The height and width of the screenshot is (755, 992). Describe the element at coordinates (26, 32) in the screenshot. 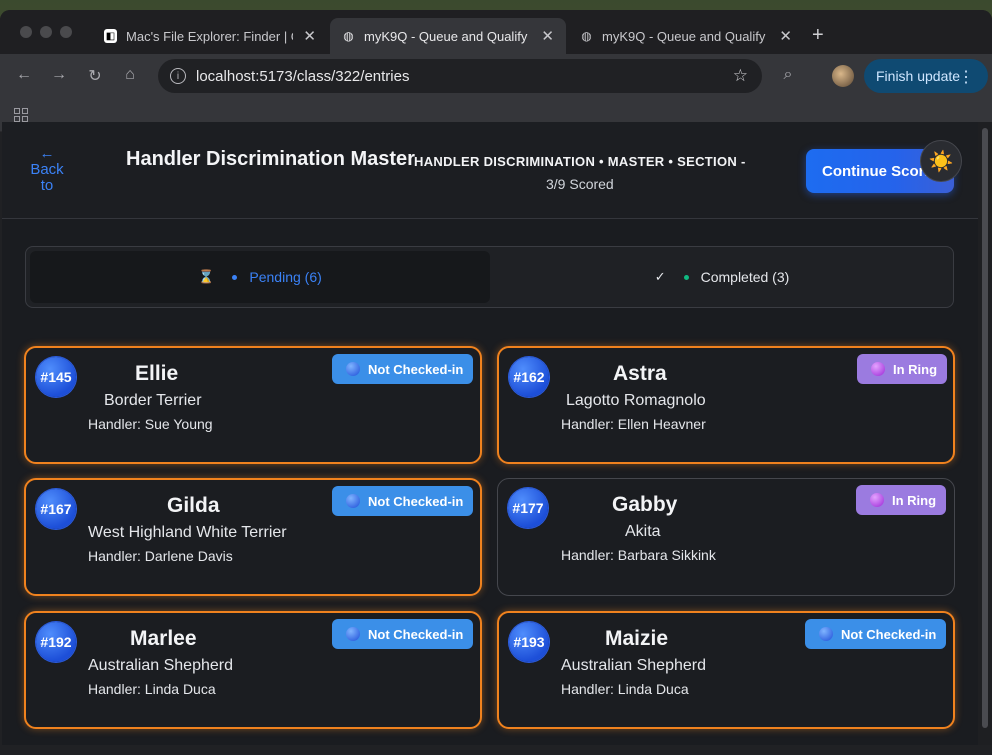

I see `close-window-button` at that location.